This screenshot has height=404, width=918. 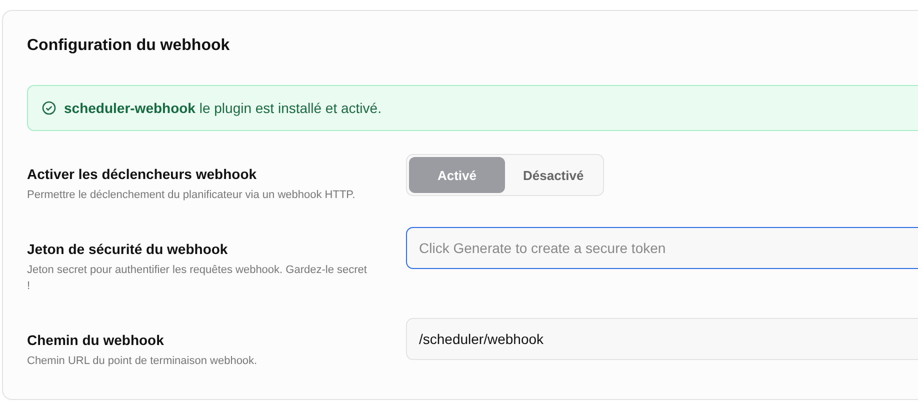 I want to click on setting-label: Chemin du webhook, so click(x=96, y=340).